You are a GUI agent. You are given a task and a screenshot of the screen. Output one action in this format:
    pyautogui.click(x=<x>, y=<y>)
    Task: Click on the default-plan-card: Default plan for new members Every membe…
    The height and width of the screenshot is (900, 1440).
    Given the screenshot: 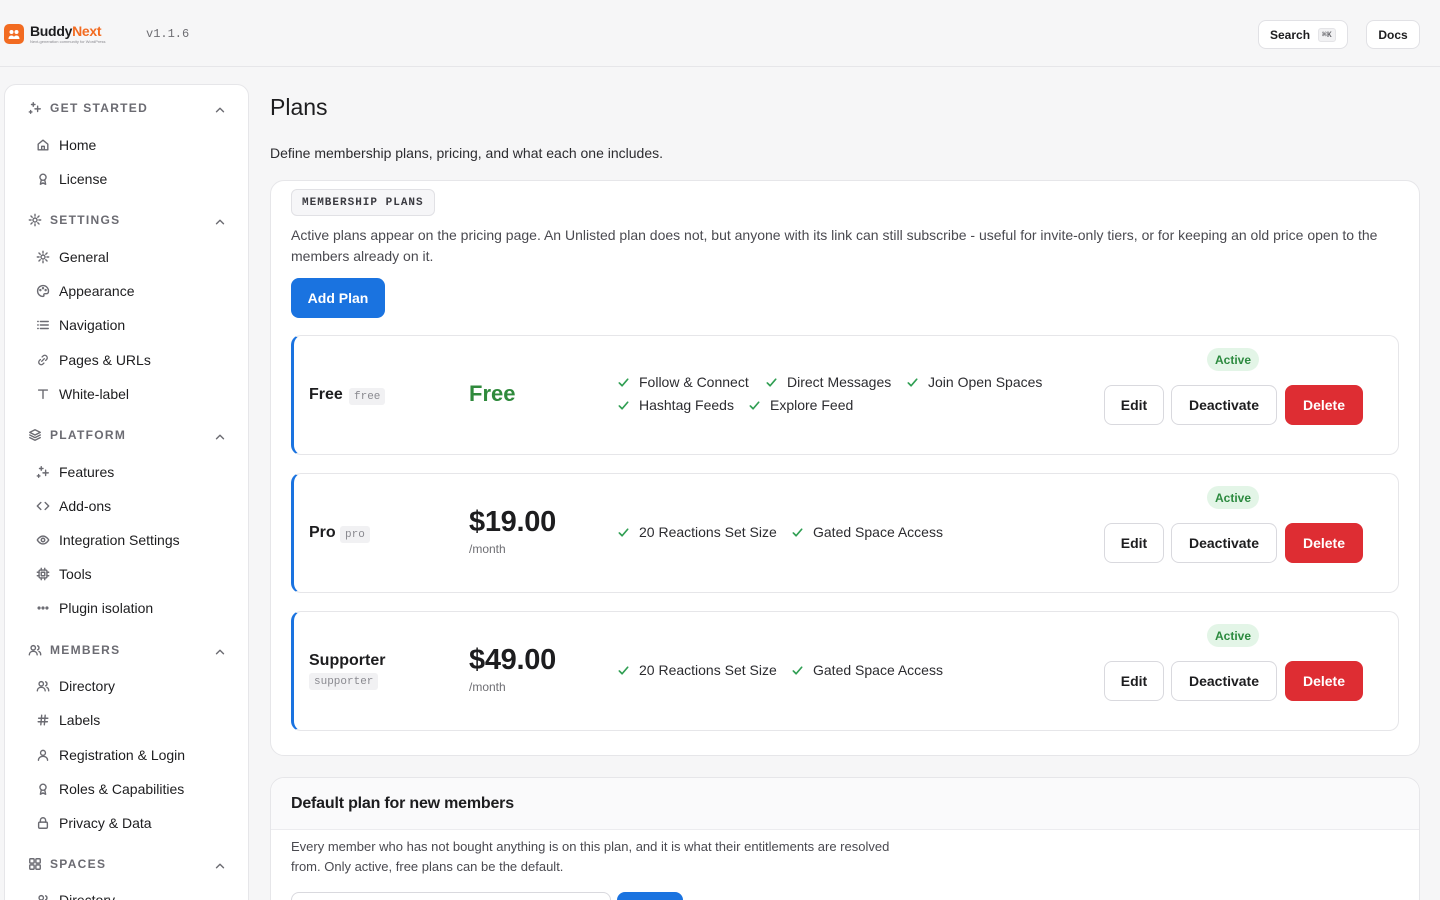 What is the action you would take?
    pyautogui.click(x=845, y=838)
    